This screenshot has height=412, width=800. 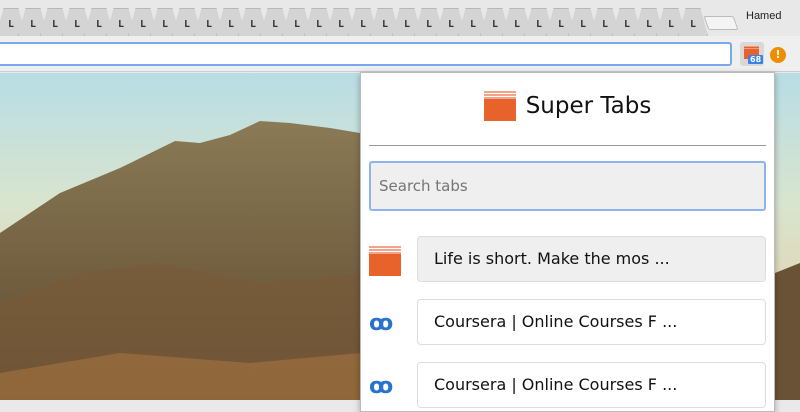 I want to click on tab-strip: L L L L L L L L L L L L L L L L L L L L L L L L L L L L L L L L Hamed, so click(x=400, y=19).